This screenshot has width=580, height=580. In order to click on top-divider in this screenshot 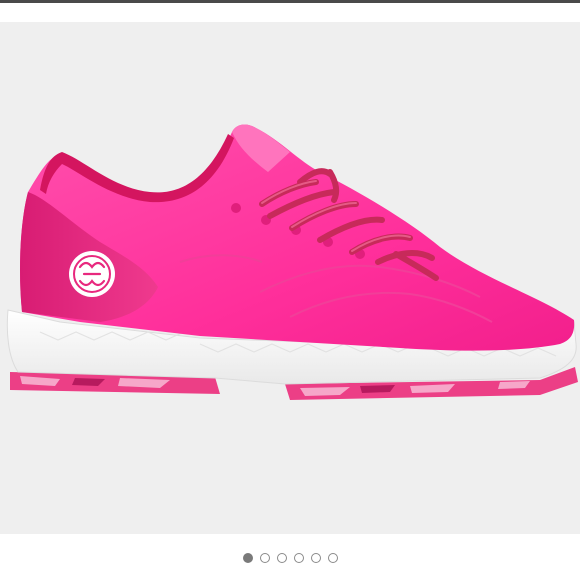, I will do `click(290, 1)`.